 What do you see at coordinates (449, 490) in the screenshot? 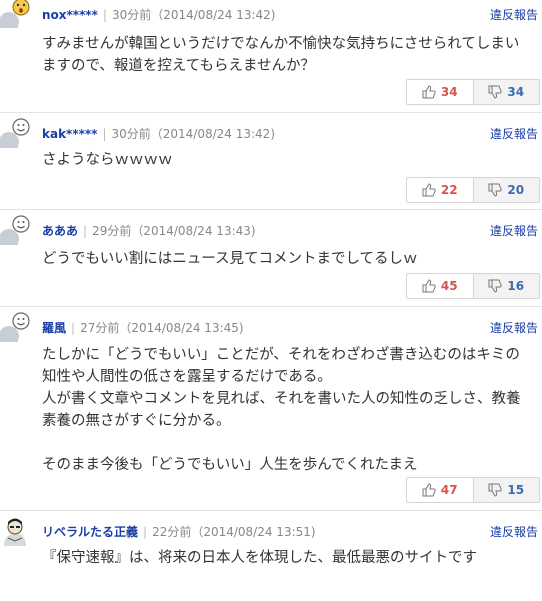
I see `good-count: 47` at bounding box center [449, 490].